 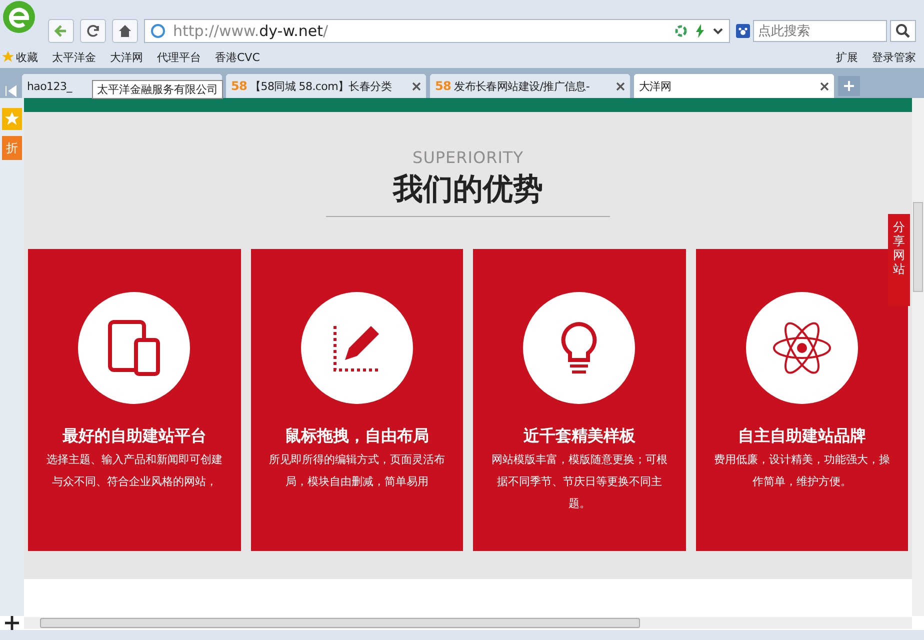 I want to click on login-manager-link: 登录管家, so click(x=894, y=57).